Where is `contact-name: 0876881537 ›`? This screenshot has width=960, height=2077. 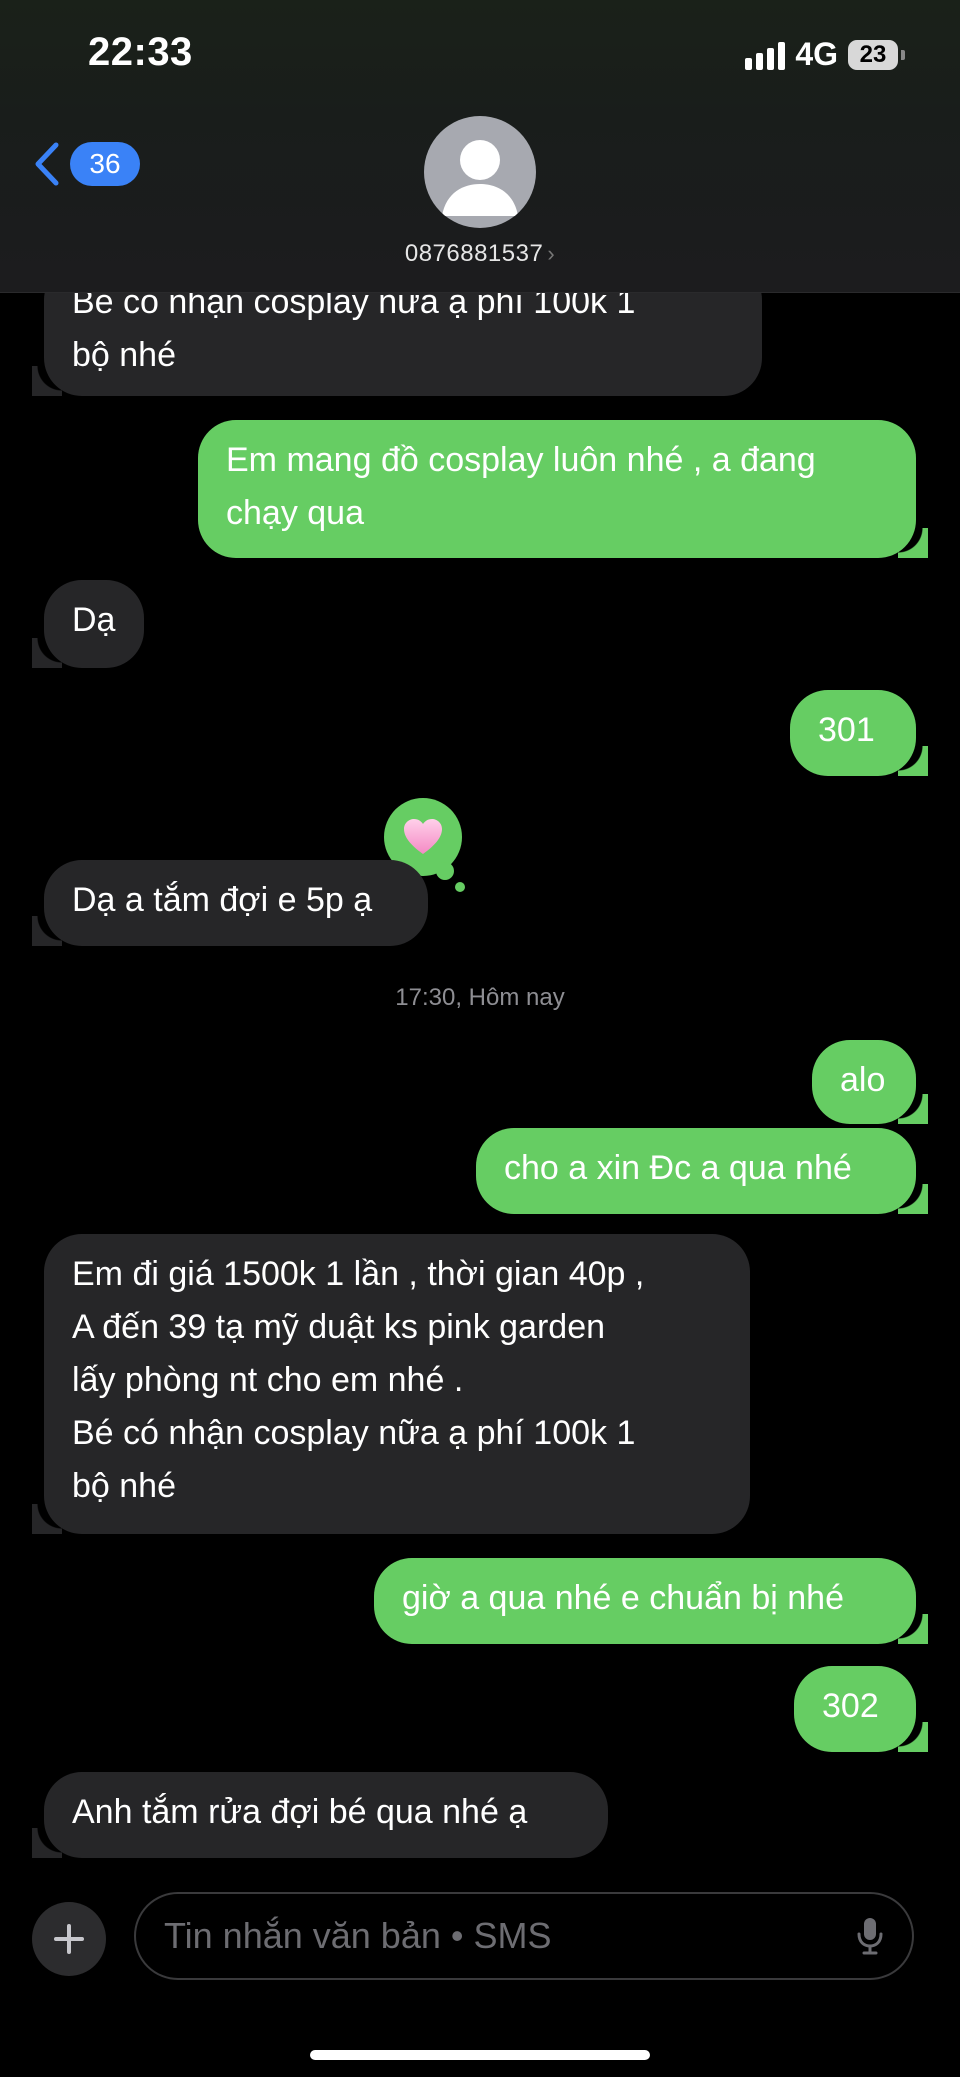 contact-name: 0876881537 › is located at coordinates (480, 254).